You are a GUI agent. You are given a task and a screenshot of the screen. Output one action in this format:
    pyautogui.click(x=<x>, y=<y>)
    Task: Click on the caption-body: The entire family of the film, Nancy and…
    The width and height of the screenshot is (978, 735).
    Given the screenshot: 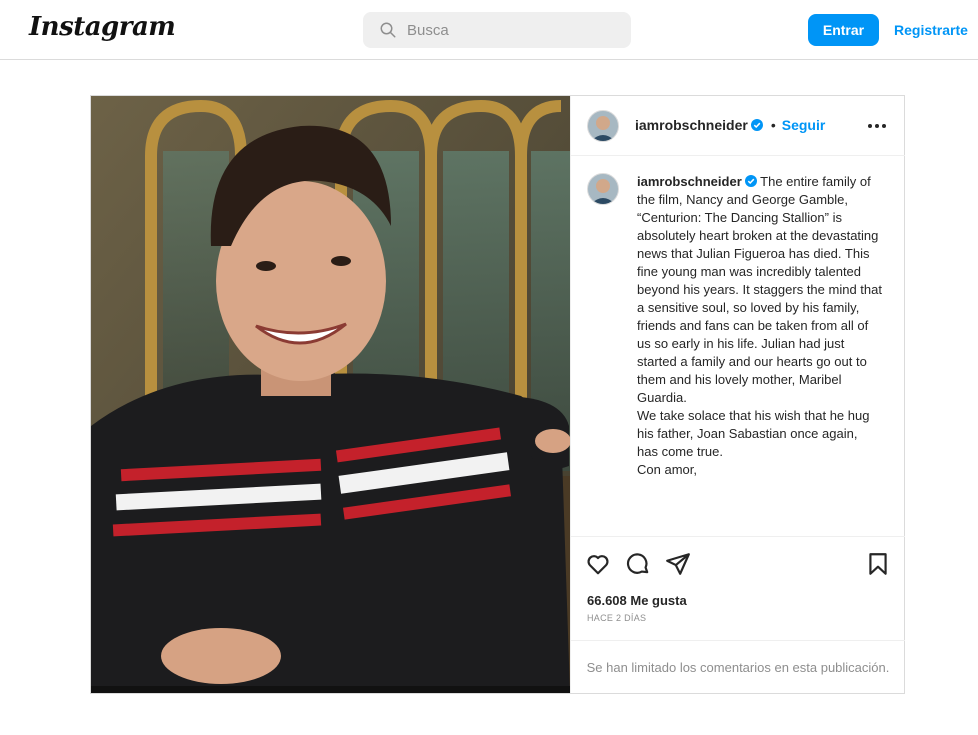 What is the action you would take?
    pyautogui.click(x=759, y=325)
    